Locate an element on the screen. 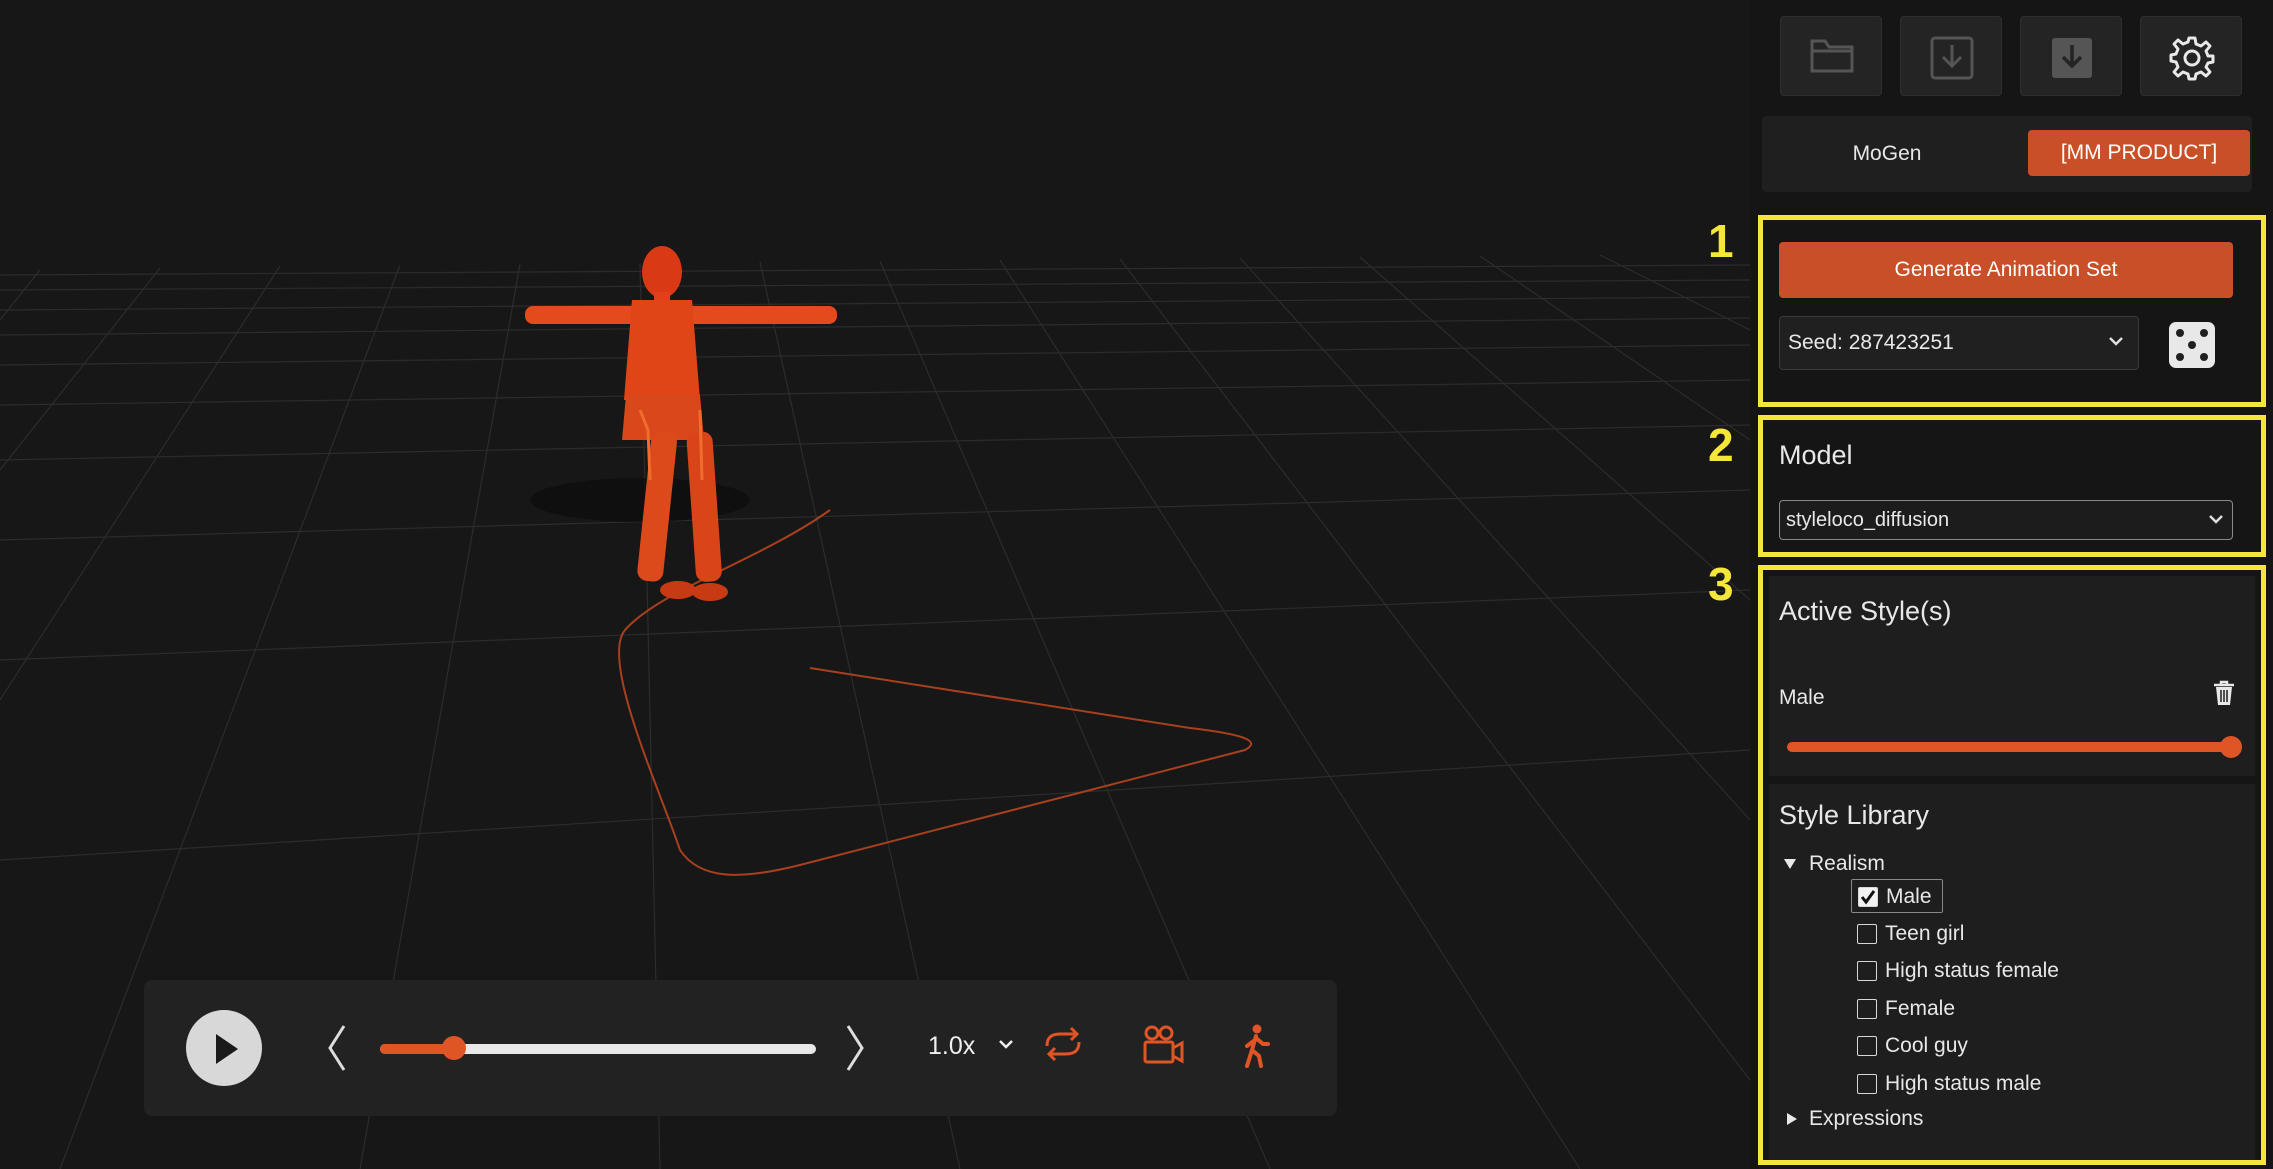 This screenshot has width=2273, height=1169. active-styles-title: Active Style(s) is located at coordinates (1865, 611).